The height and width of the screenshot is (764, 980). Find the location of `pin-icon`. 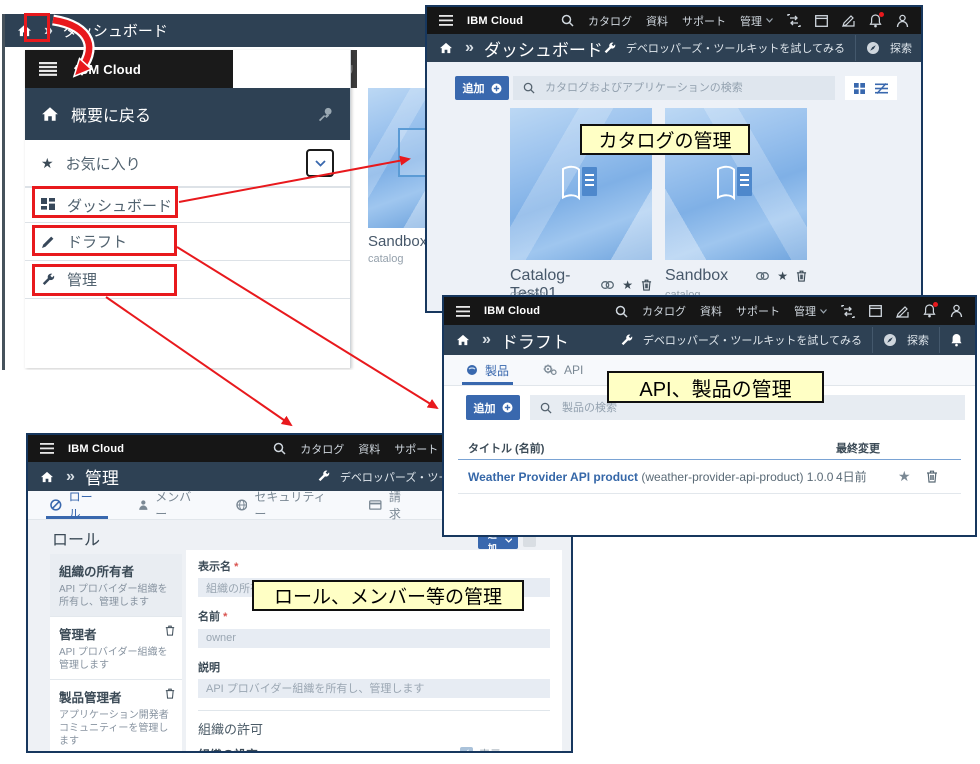

pin-icon is located at coordinates (325, 114).